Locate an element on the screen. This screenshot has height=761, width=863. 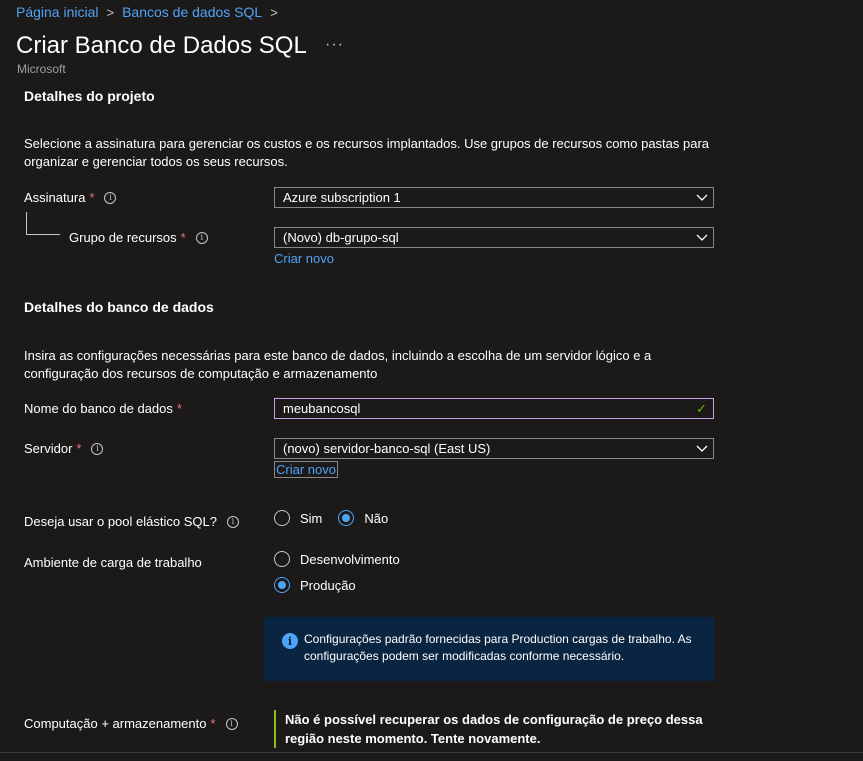
subscription-value: Azure subscription 1 is located at coordinates (342, 197).